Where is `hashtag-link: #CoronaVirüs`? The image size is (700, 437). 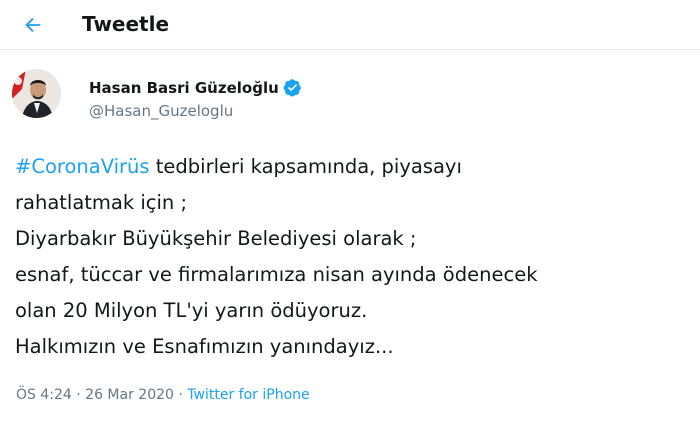
hashtag-link: #CoronaVirüs is located at coordinates (82, 166).